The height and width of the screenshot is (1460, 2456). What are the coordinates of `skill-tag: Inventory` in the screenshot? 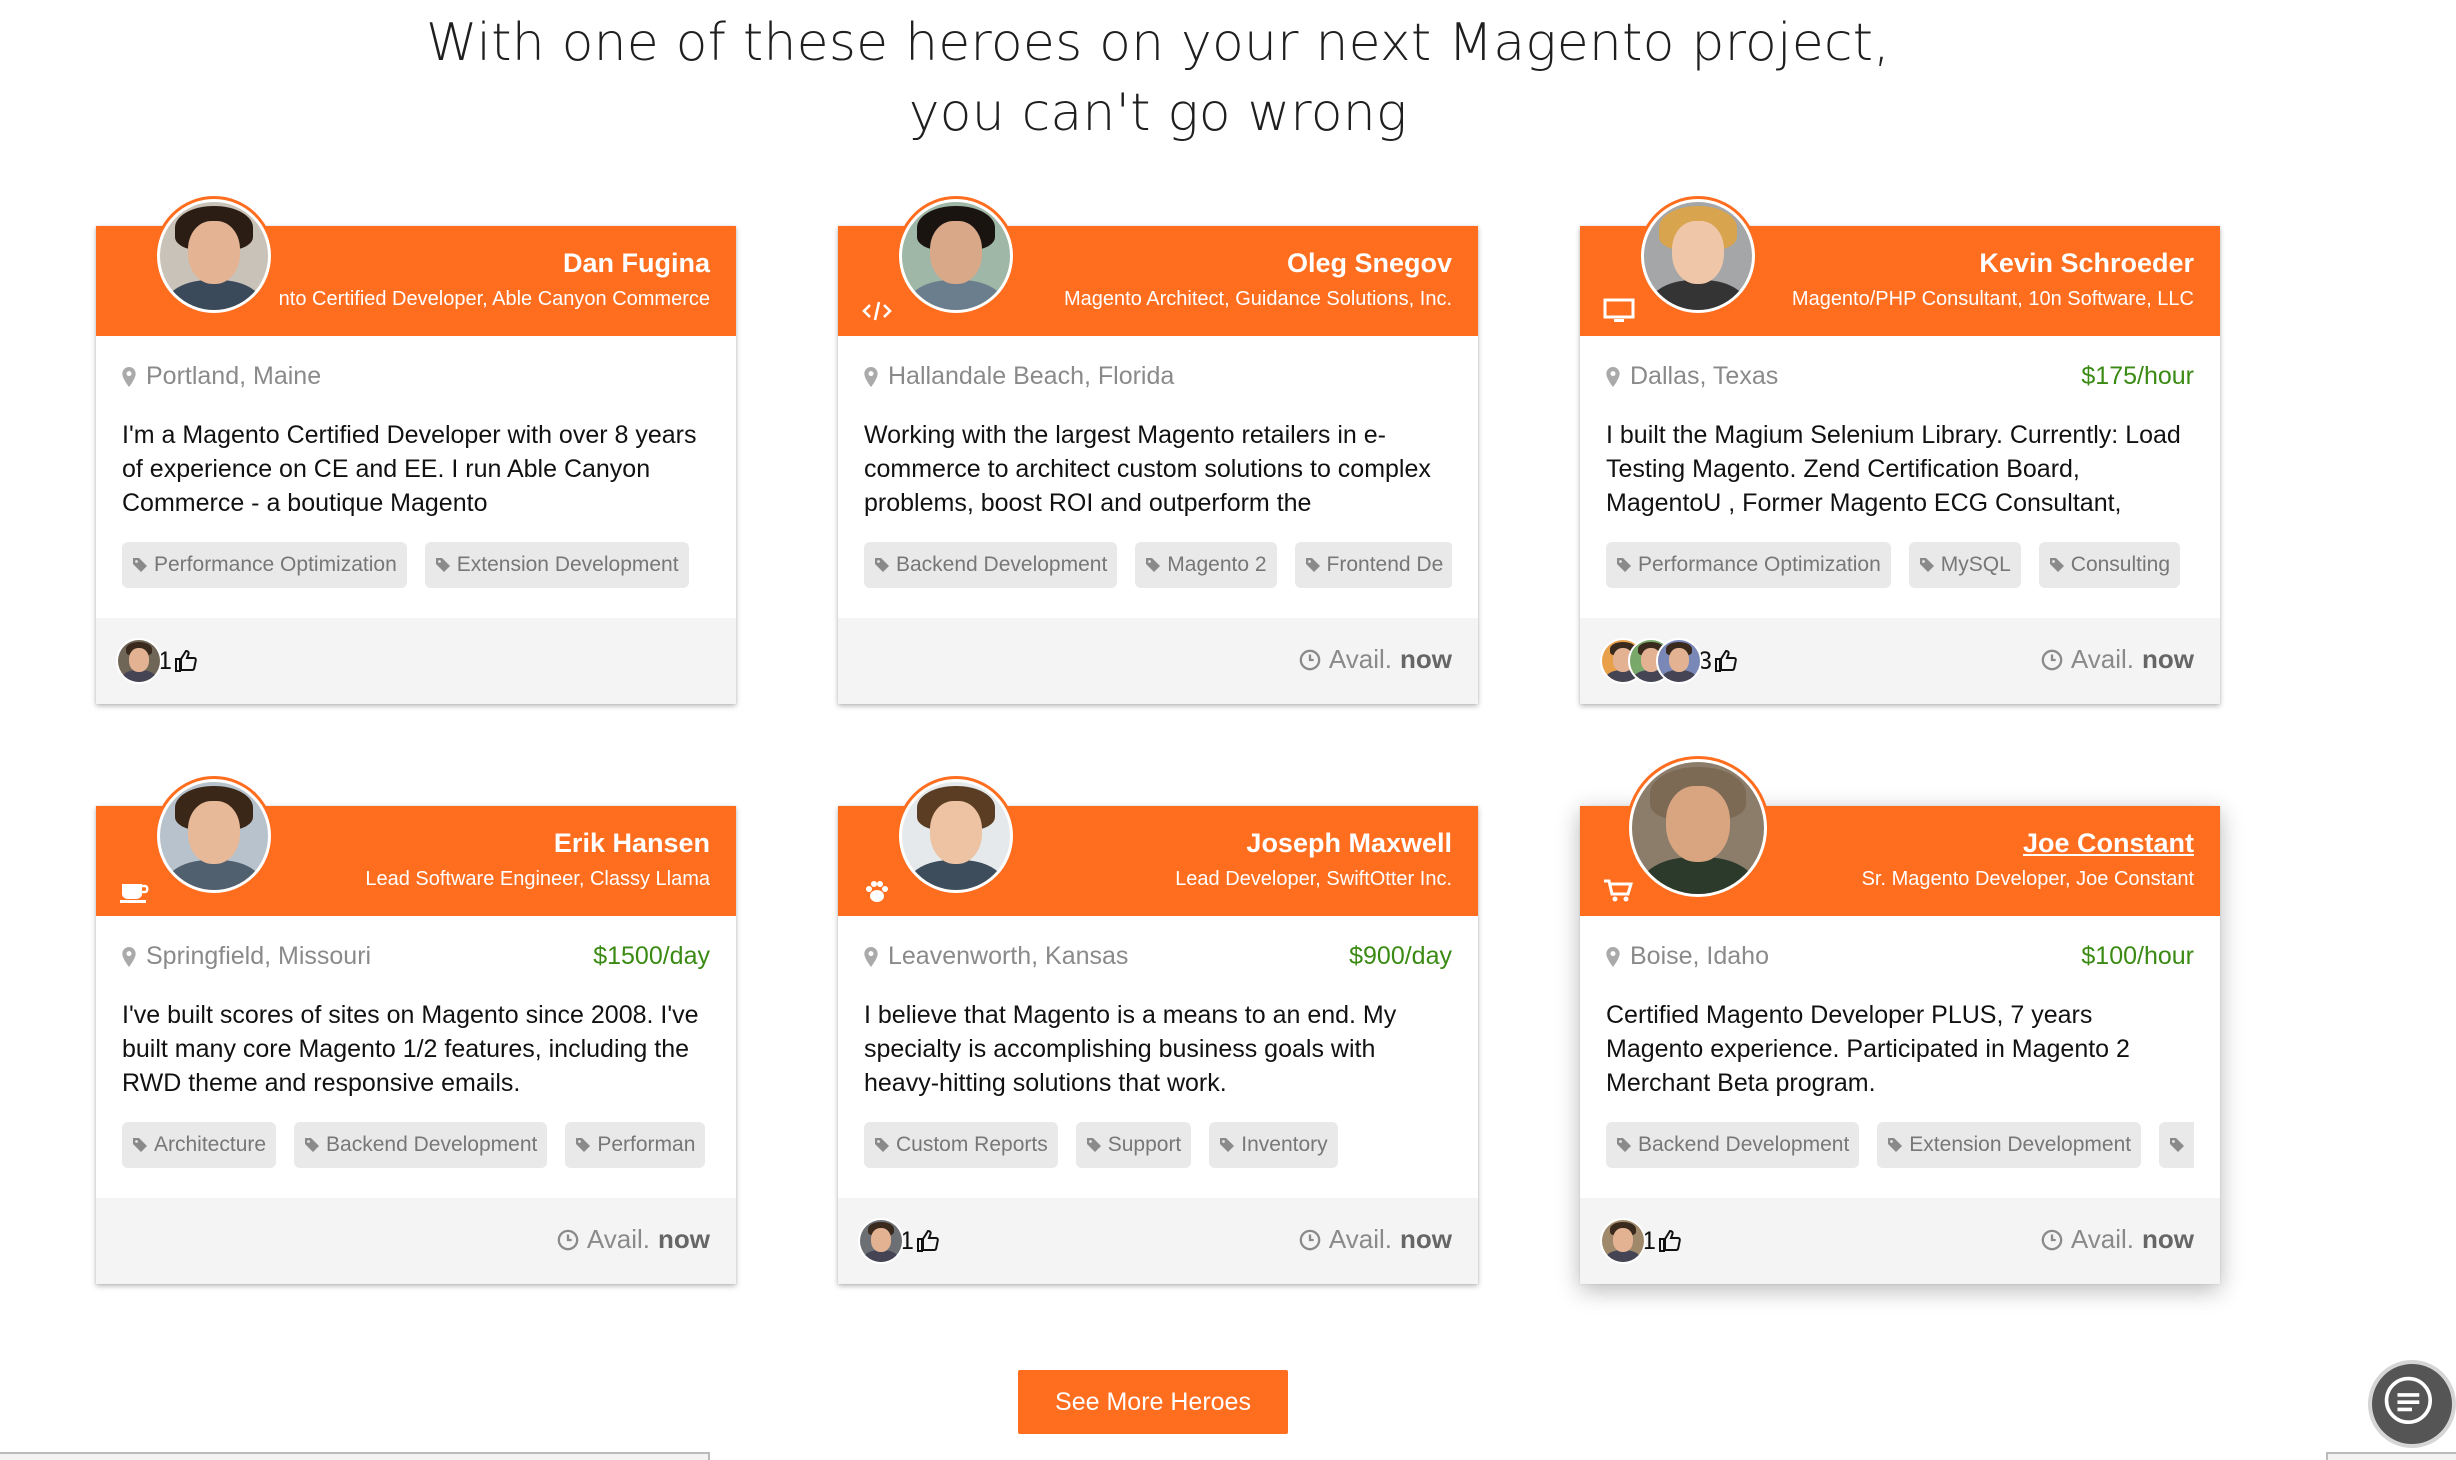 It's located at (1273, 1145).